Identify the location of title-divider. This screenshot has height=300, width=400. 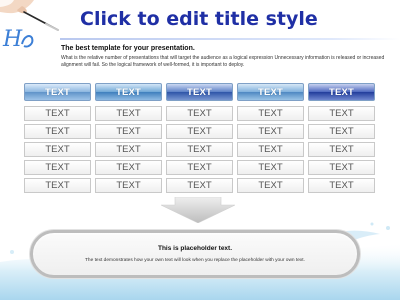
(230, 39).